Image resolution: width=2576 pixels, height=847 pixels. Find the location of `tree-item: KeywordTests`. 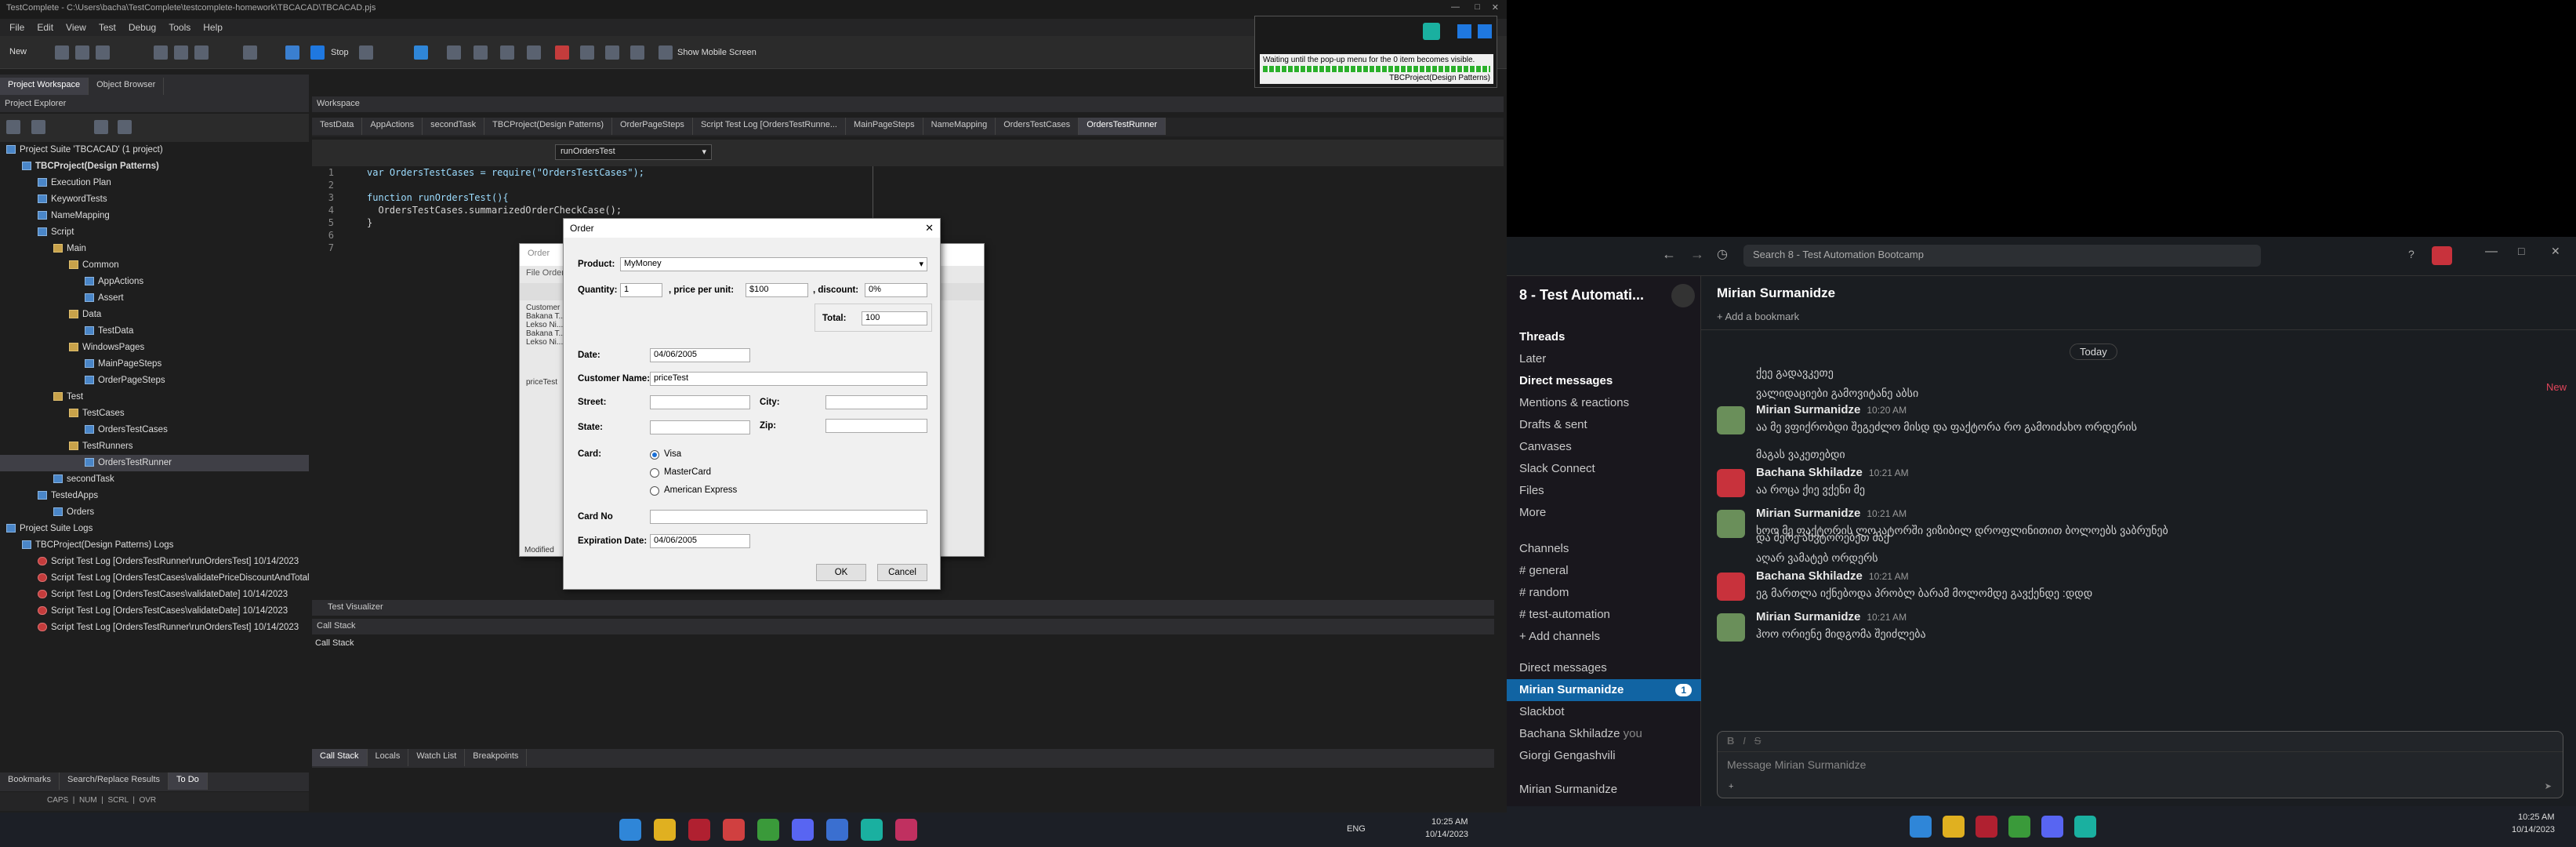

tree-item: KeywordTests is located at coordinates (154, 199).